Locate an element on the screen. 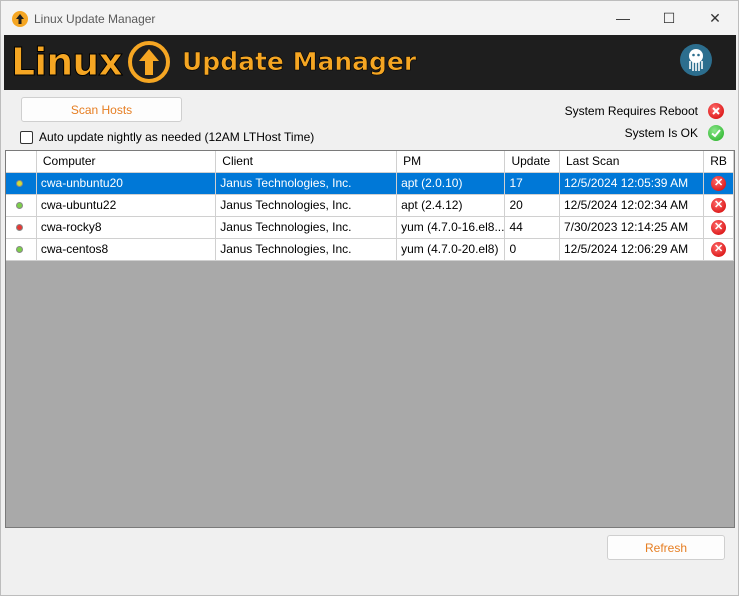  legend-ok: System Is OK is located at coordinates (674, 133).